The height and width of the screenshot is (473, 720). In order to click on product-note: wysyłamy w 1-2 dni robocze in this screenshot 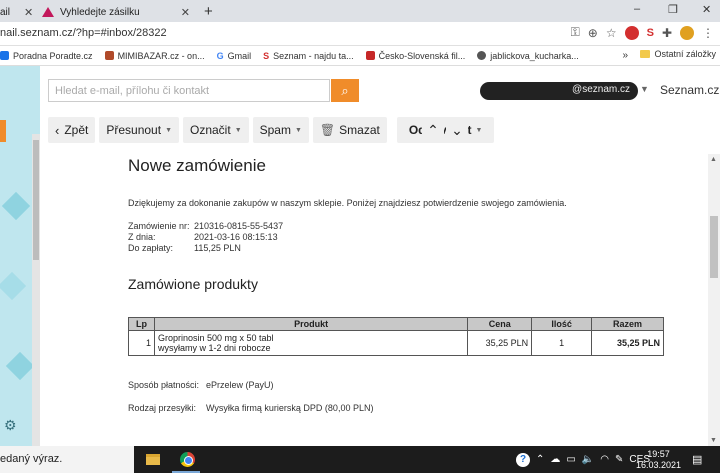, I will do `click(214, 348)`.